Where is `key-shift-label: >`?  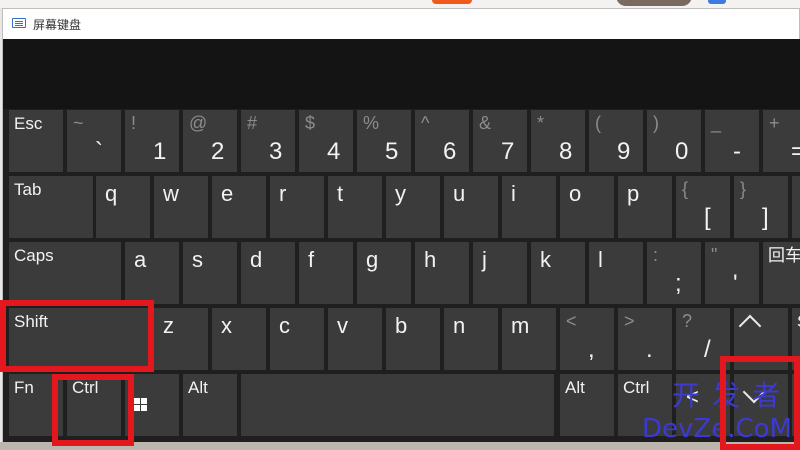
key-shift-label: > is located at coordinates (629, 321).